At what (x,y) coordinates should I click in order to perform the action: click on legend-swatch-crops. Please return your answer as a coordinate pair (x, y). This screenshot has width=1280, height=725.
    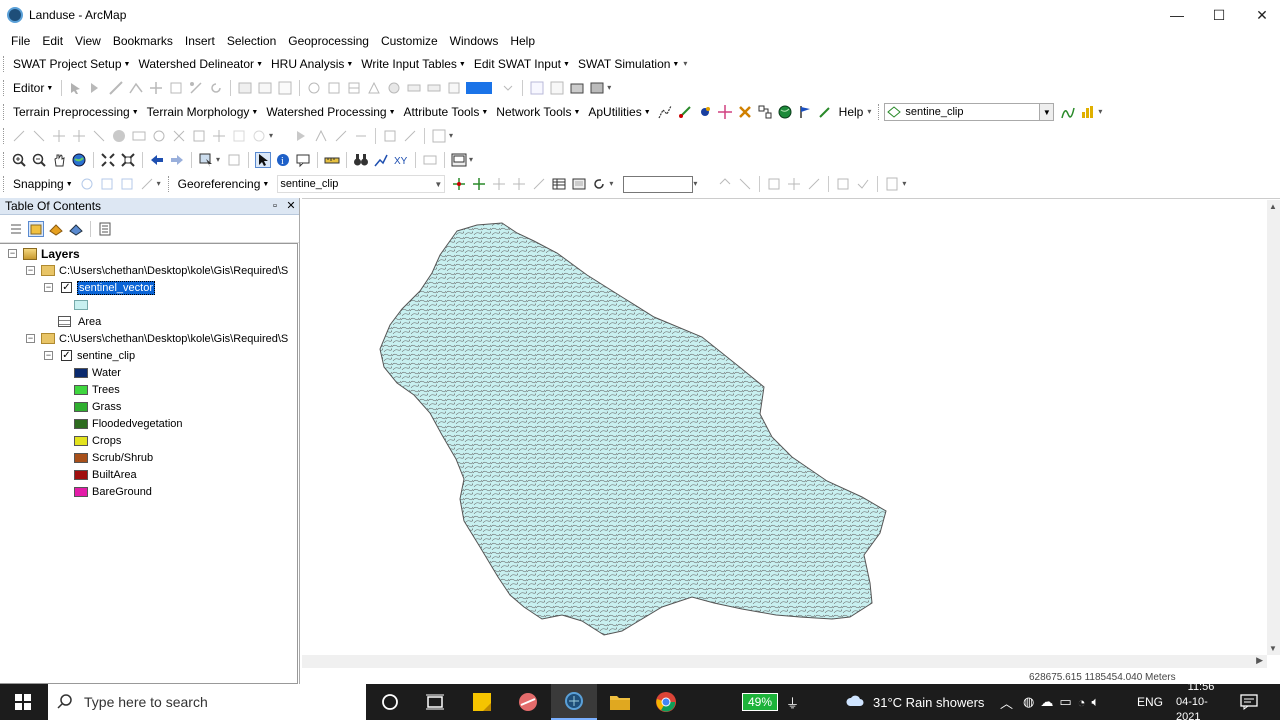
    Looking at the image, I should click on (81, 440).